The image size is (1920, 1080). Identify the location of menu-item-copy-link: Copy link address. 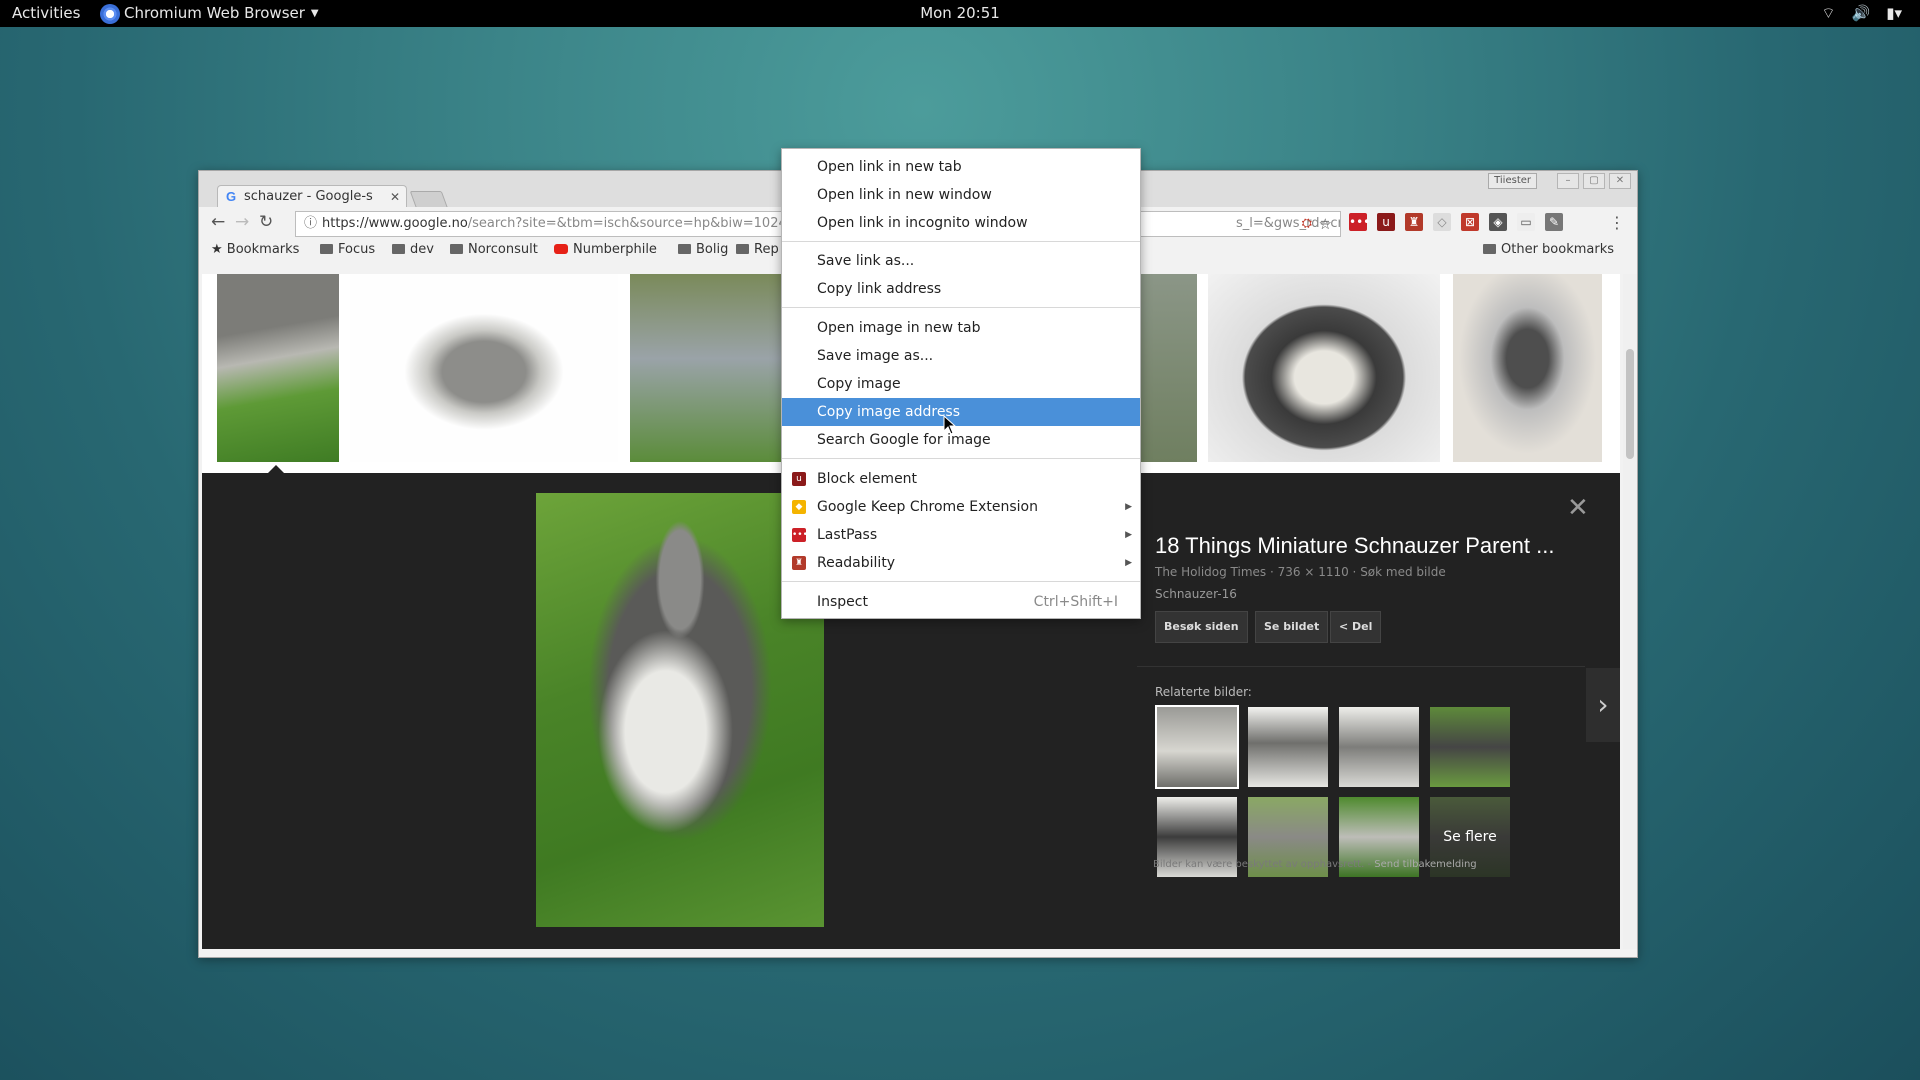
(961, 289).